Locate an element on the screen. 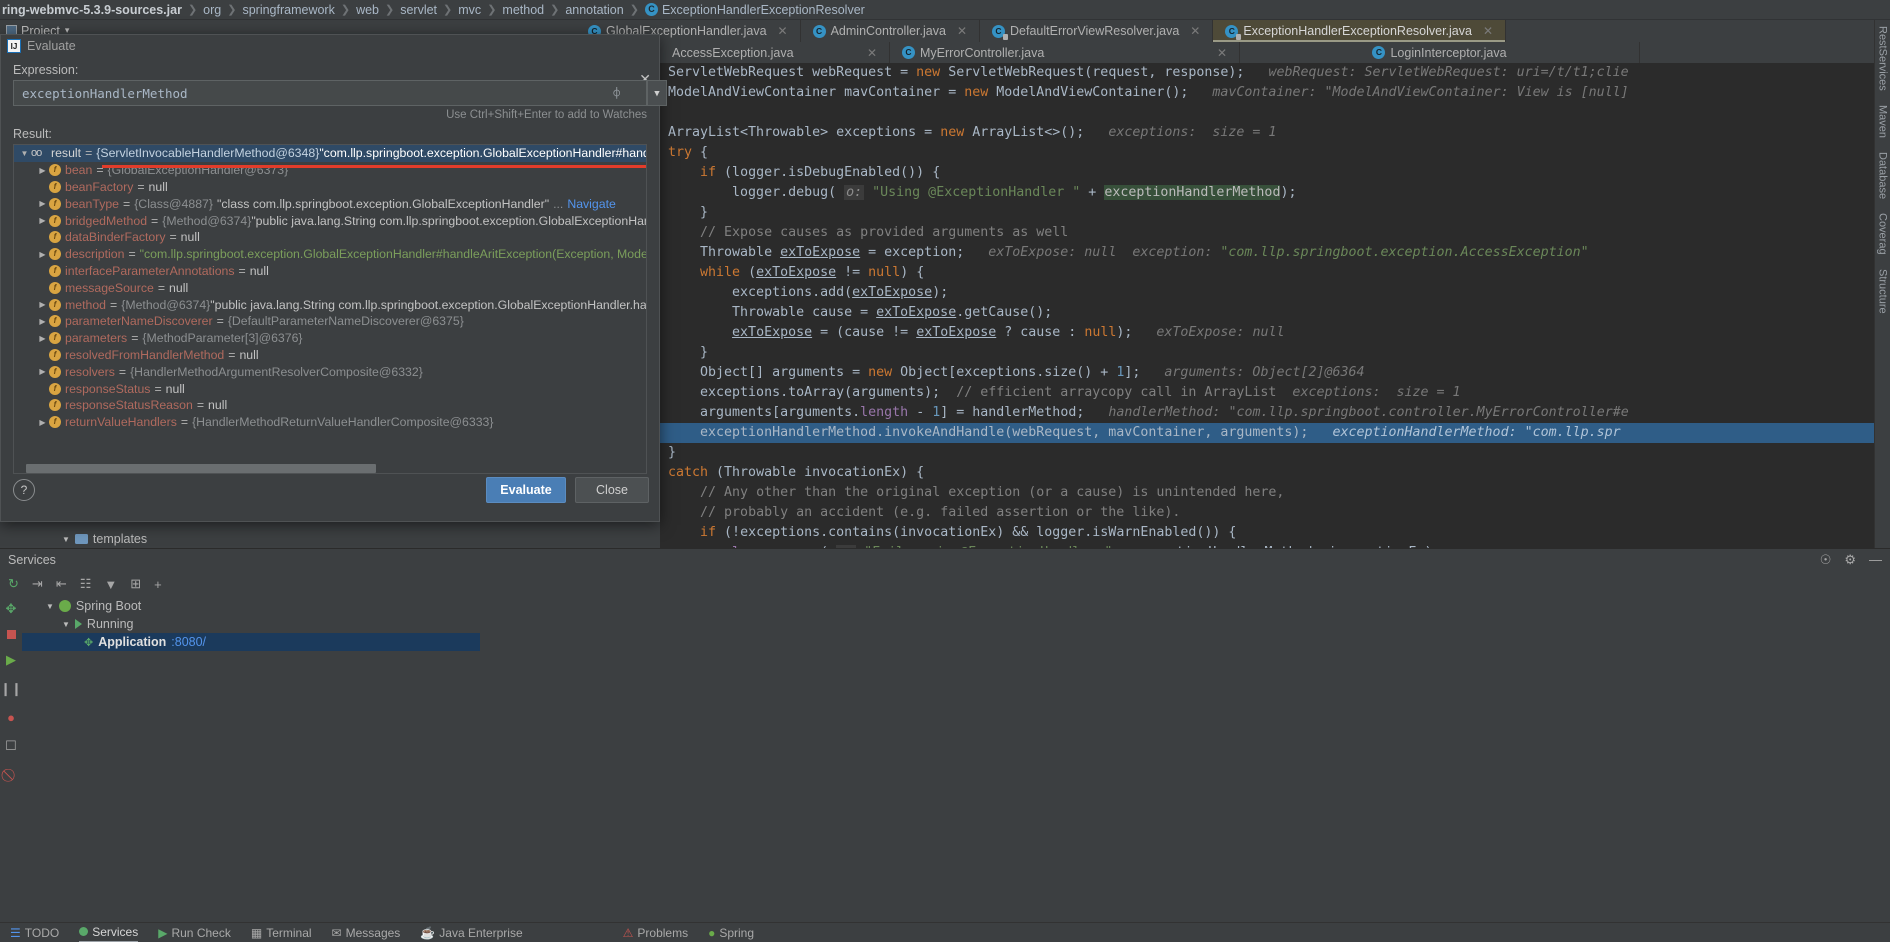 This screenshot has width=1890, height=942. tab-my-error-controller: C MyErrorController.java ✕ is located at coordinates (1065, 52).